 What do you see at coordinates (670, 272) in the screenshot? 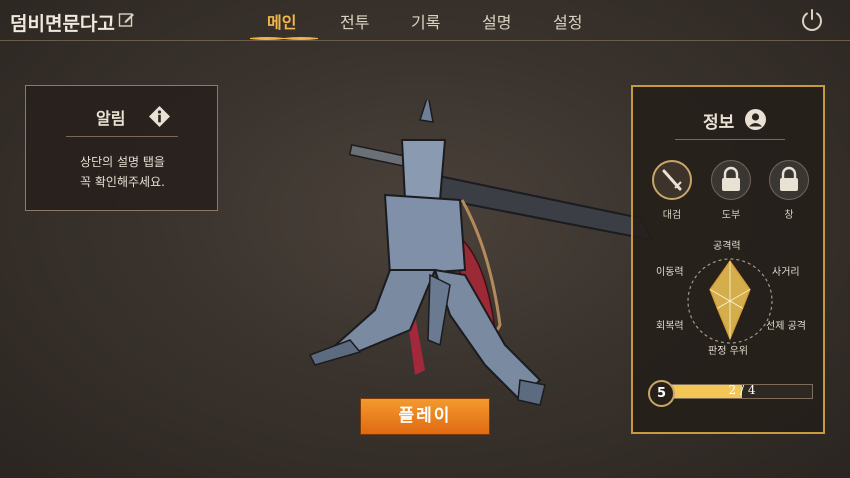
I see `stat-label-movement: 이동력` at bounding box center [670, 272].